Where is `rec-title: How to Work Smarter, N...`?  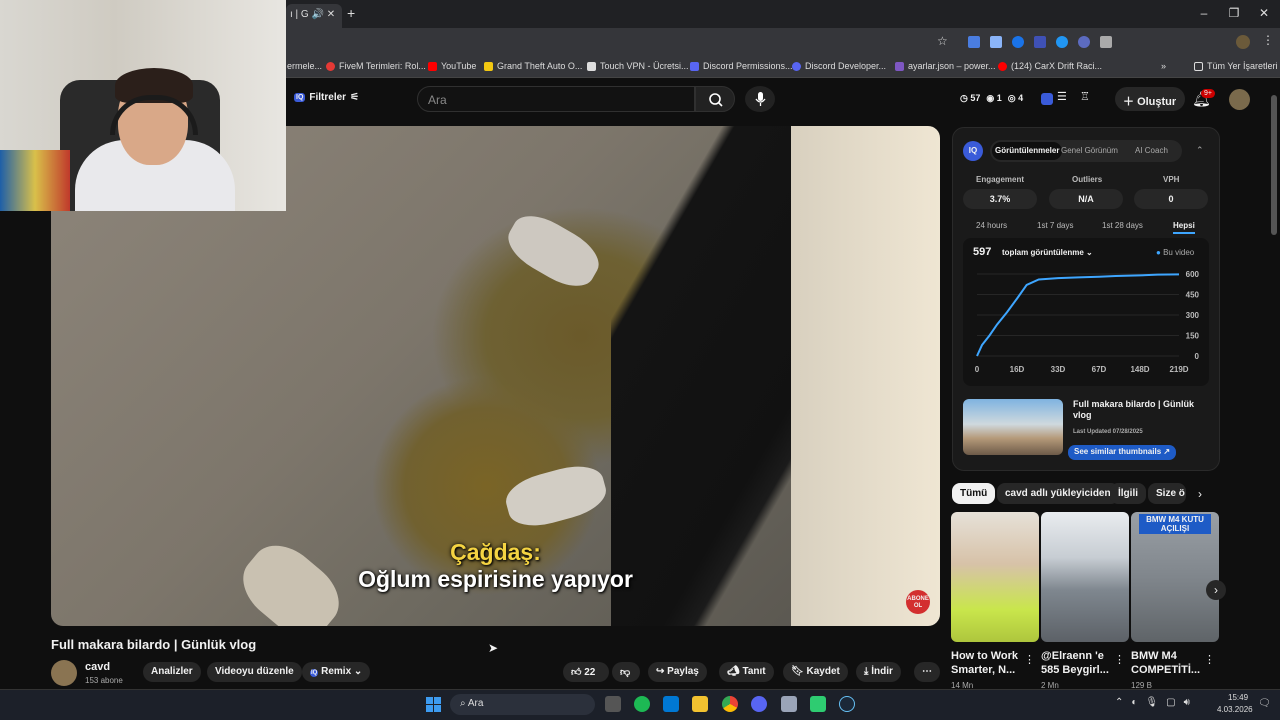
rec-title: How to Work Smarter, N... is located at coordinates (991, 663).